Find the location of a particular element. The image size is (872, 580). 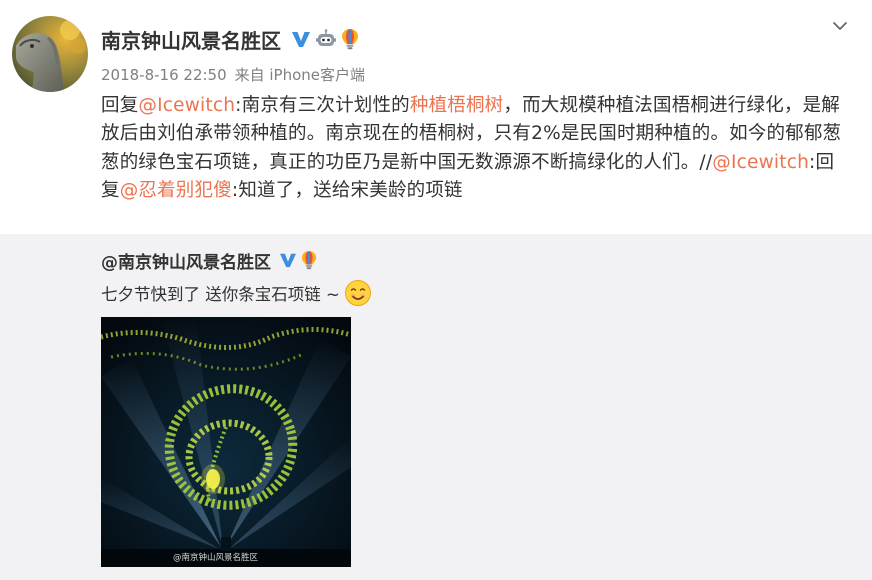

quoted-text: 七夕节快到了 送你条宝石项链 ~ is located at coordinates (220, 294).